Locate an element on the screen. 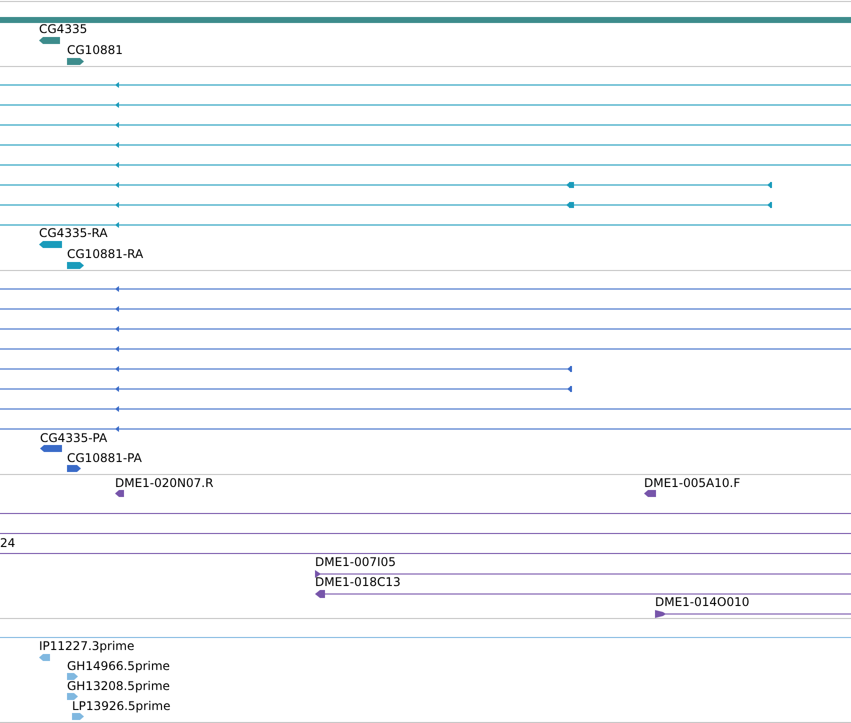  feature-label: CG10881 is located at coordinates (95, 50).